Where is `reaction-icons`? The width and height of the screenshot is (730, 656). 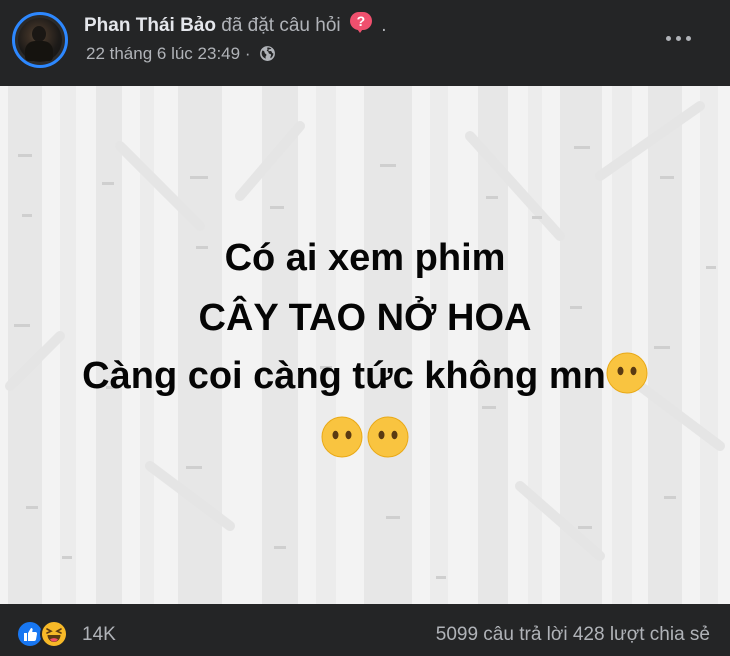 reaction-icons is located at coordinates (44, 634).